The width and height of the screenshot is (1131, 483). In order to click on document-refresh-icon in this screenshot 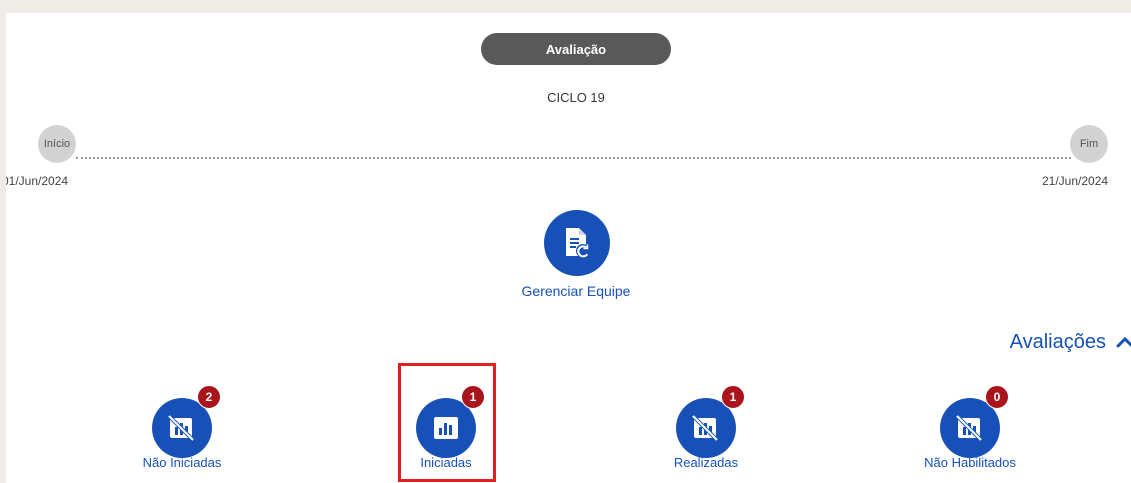, I will do `click(578, 243)`.